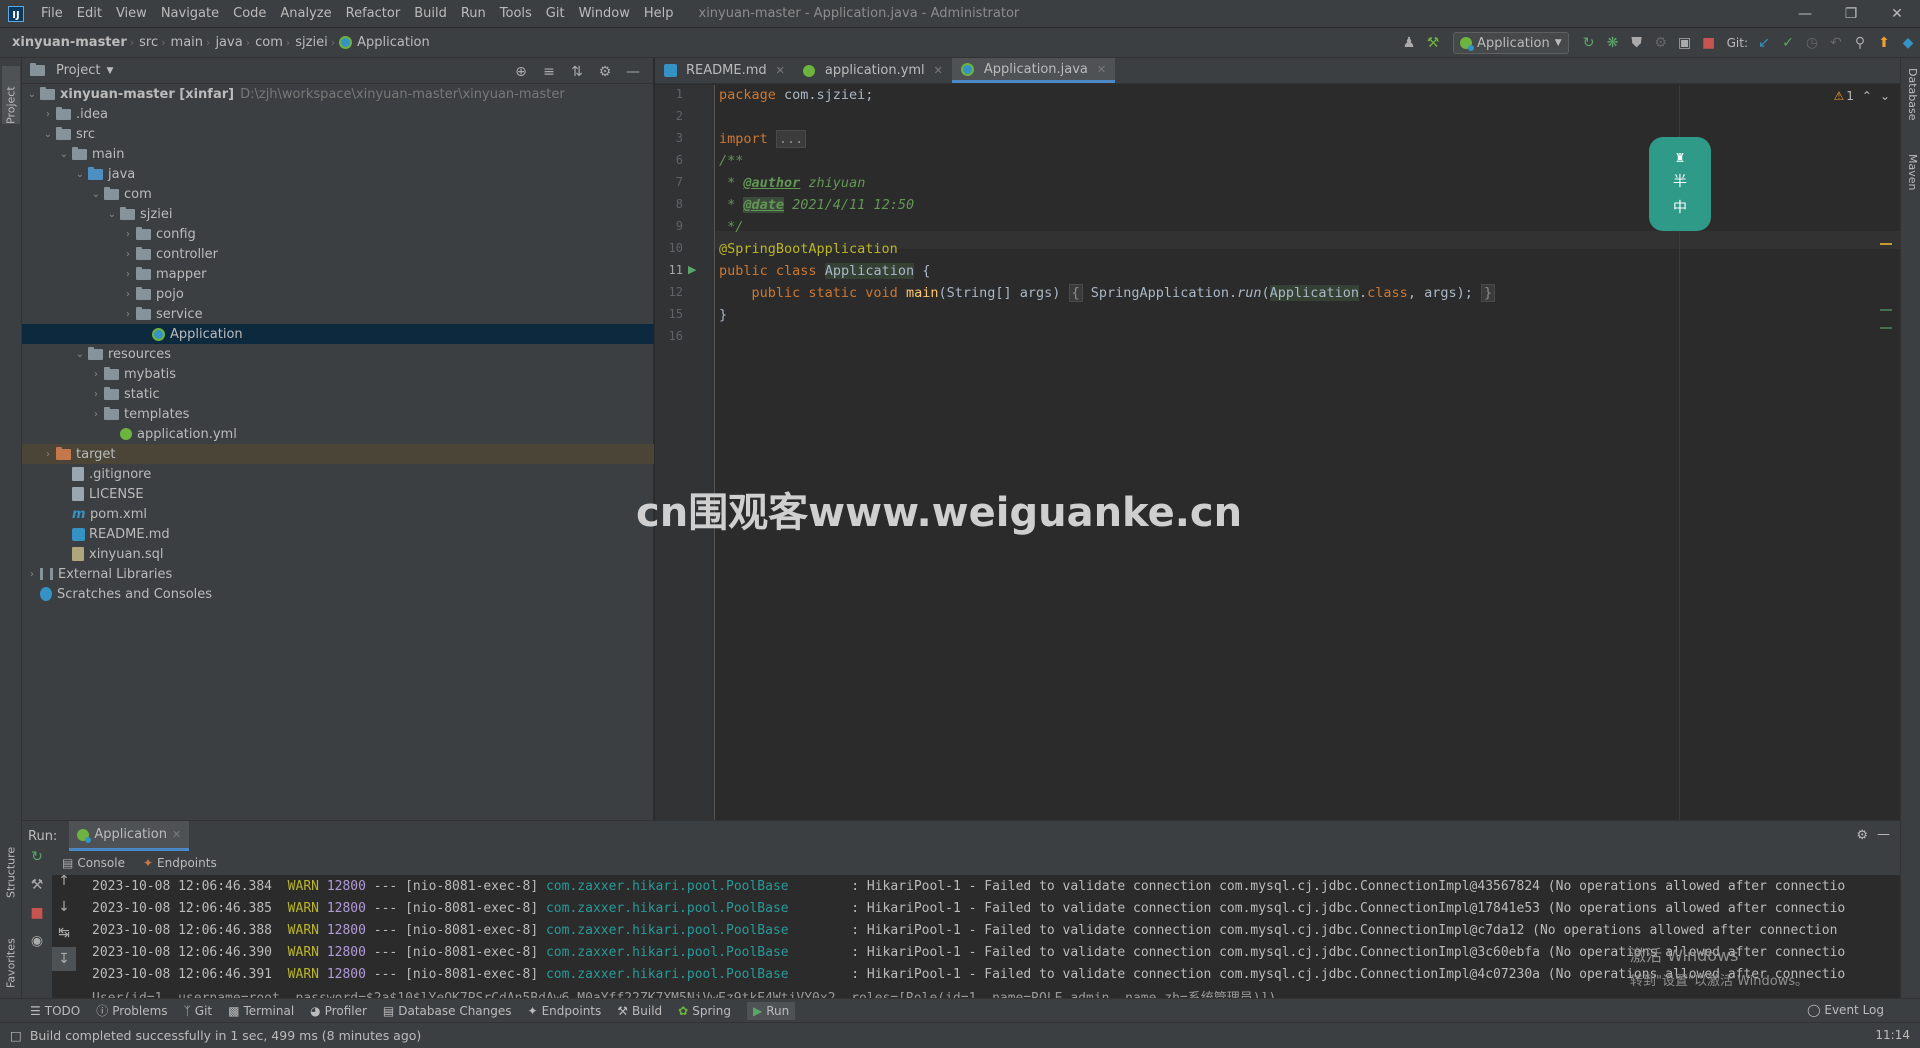  Describe the element at coordinates (430, 14) in the screenshot. I see `menu-build: Build` at that location.